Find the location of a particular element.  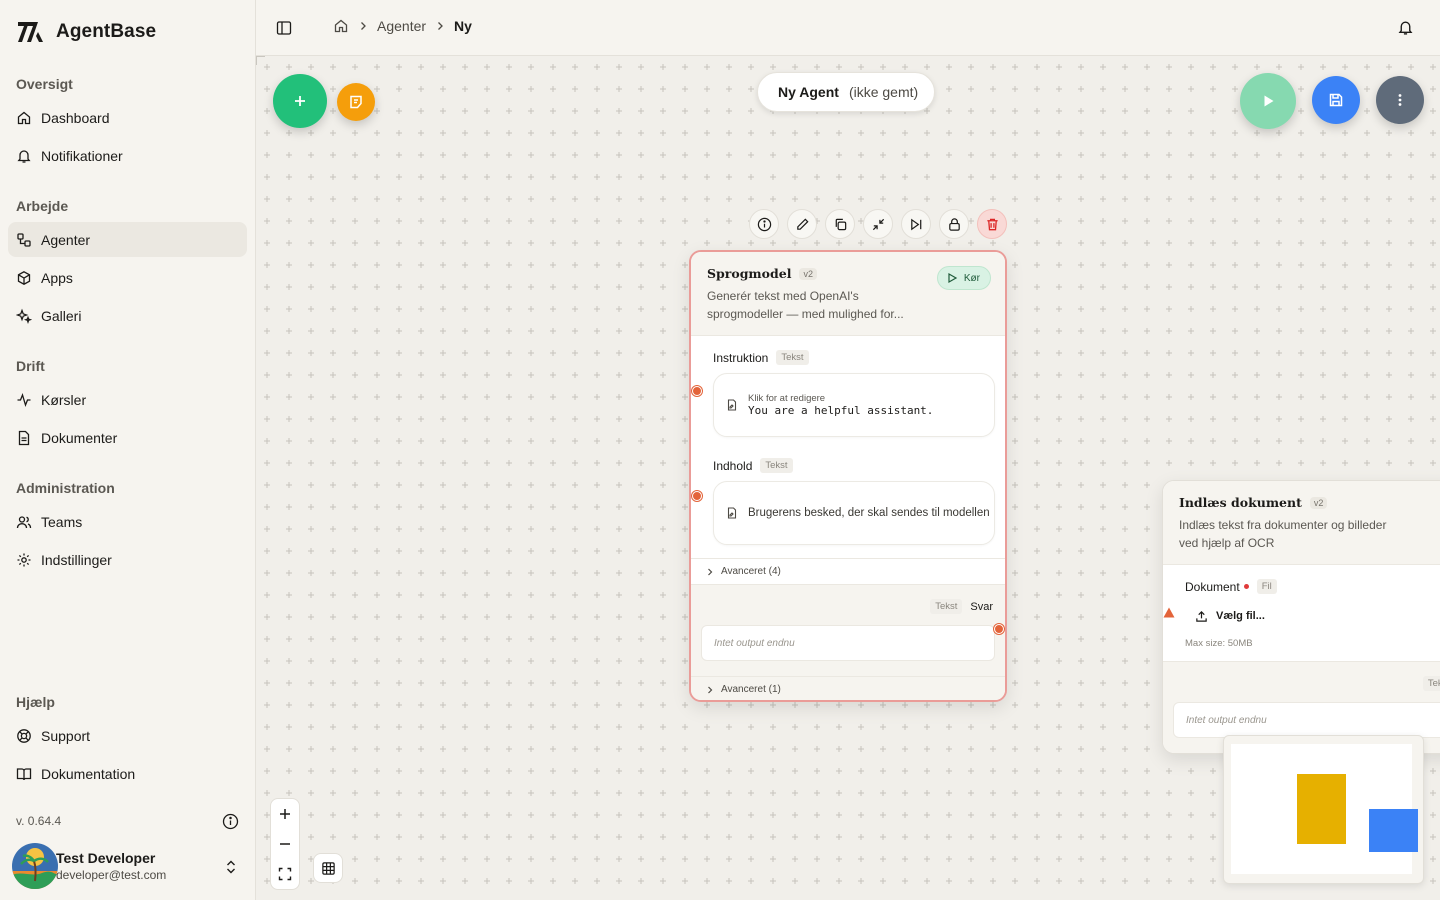

sidebar-item-teams: Teams is located at coordinates (127, 521).